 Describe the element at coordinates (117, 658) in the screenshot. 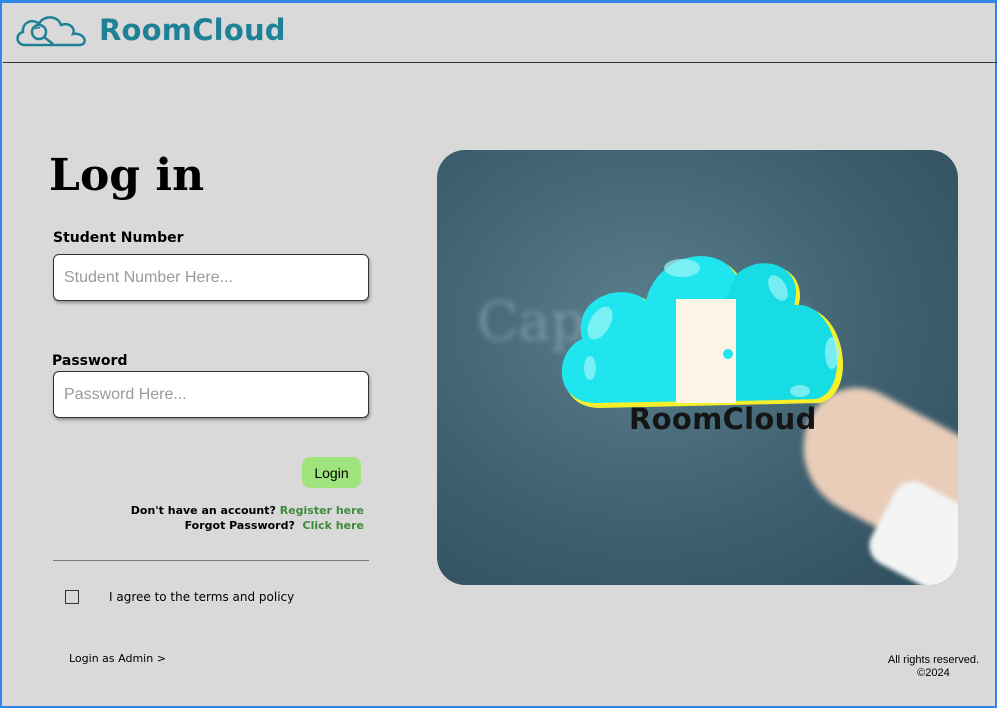

I see `admin-login-link: Login as Admin >` at that location.